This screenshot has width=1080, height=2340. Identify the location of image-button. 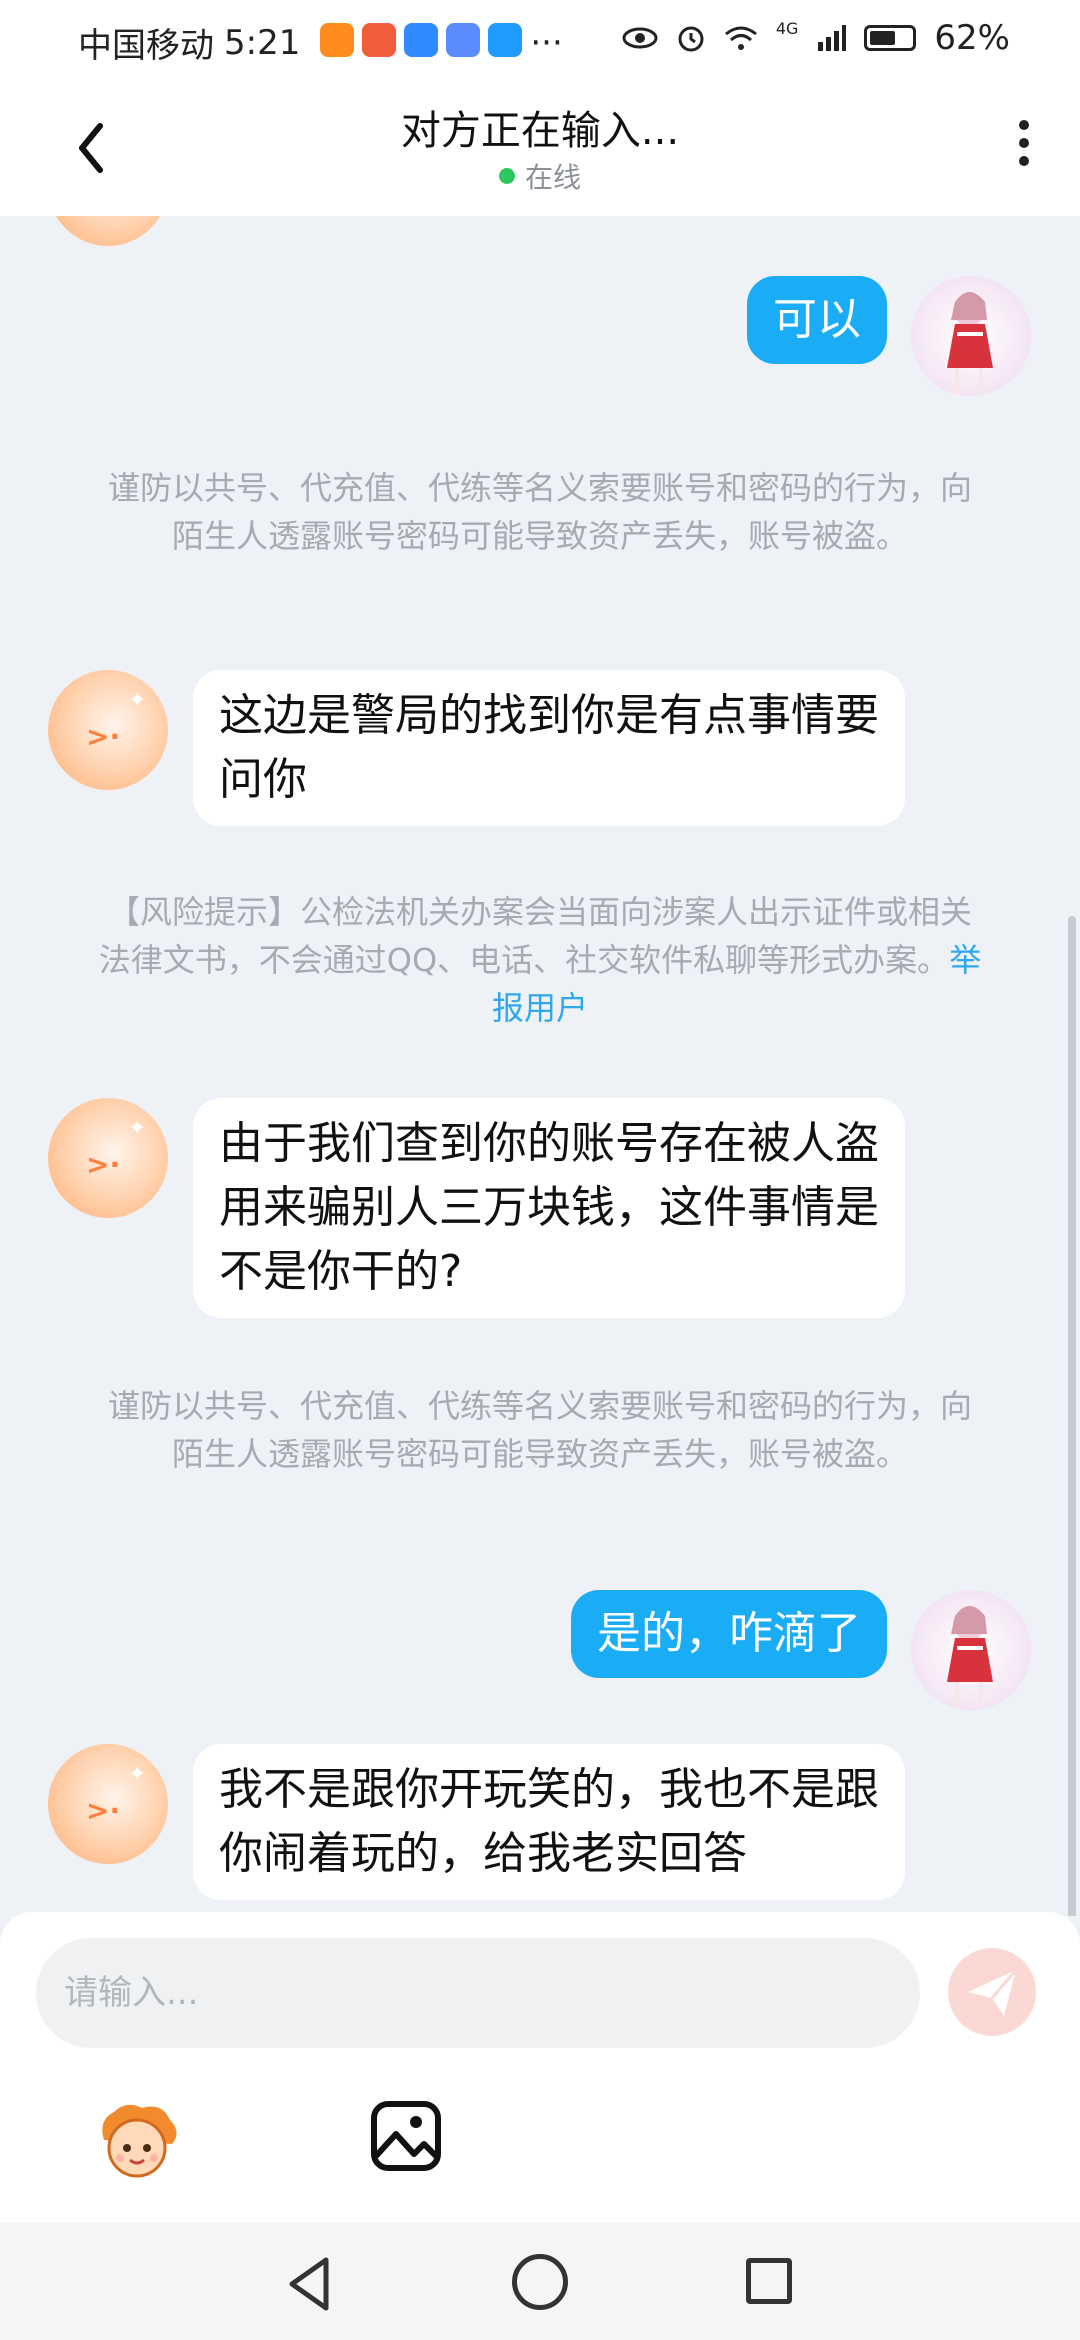
(406, 2136).